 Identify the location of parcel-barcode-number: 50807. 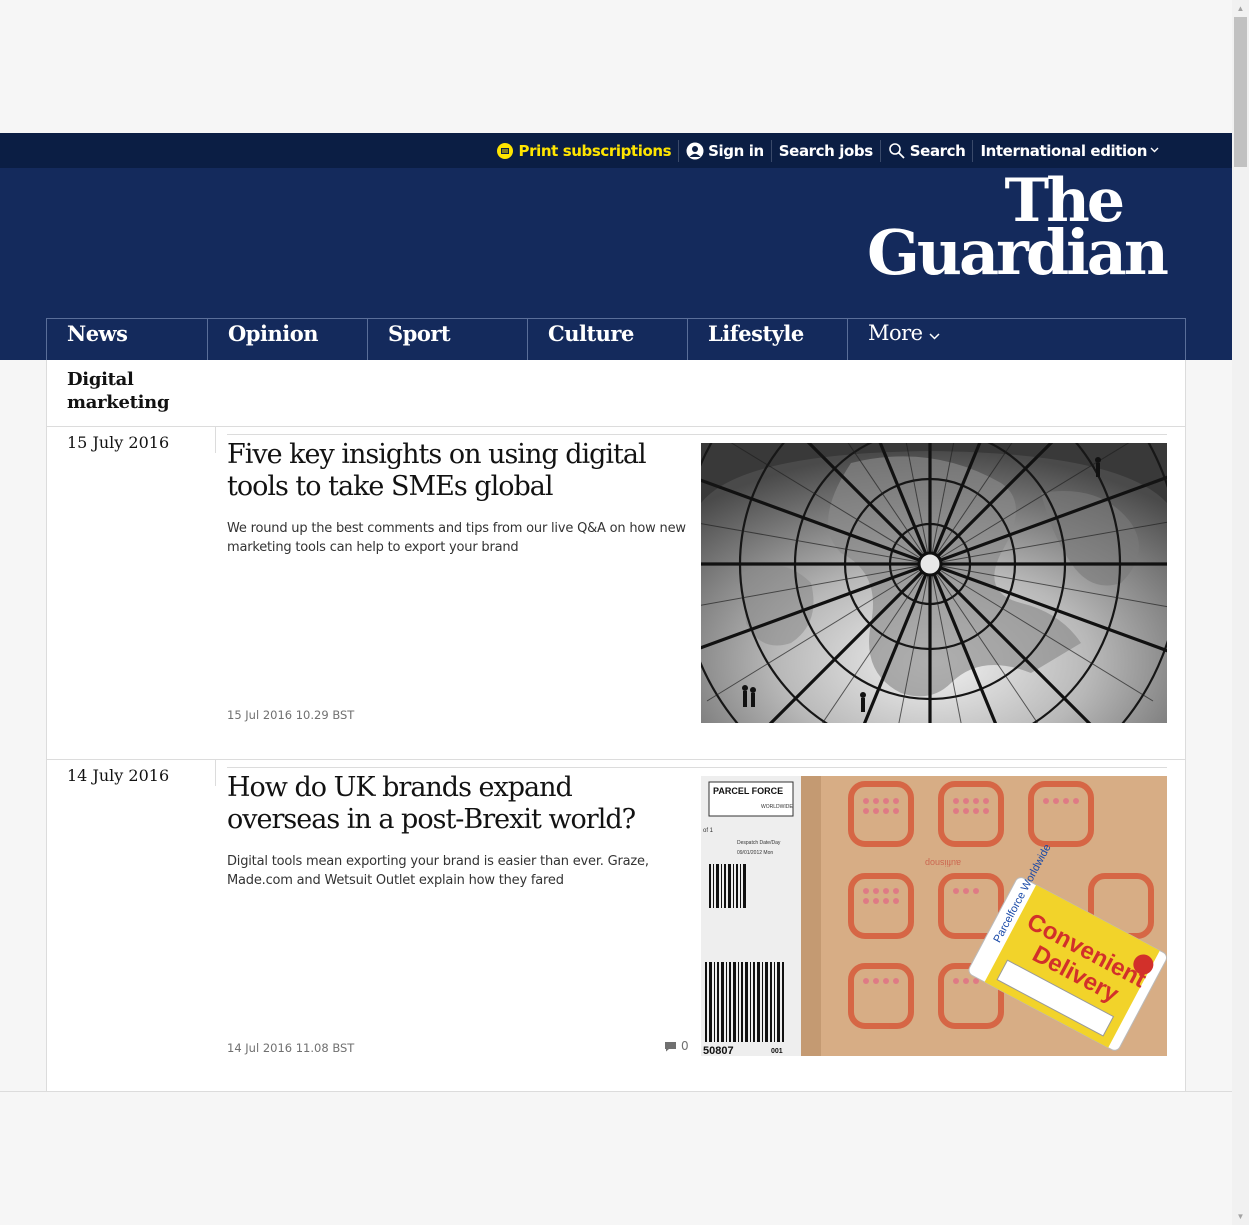
(718, 1050).